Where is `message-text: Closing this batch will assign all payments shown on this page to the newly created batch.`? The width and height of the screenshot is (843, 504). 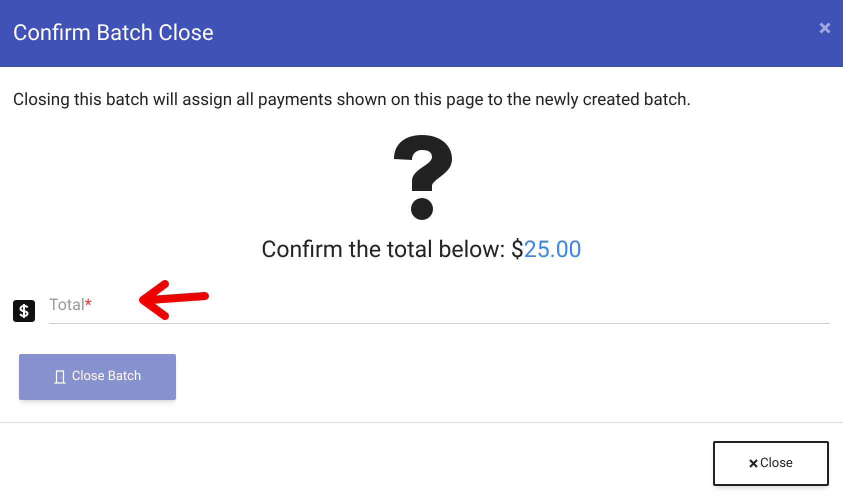 message-text: Closing this batch will assign all payments shown on this page to the newly created batch. is located at coordinates (352, 100).